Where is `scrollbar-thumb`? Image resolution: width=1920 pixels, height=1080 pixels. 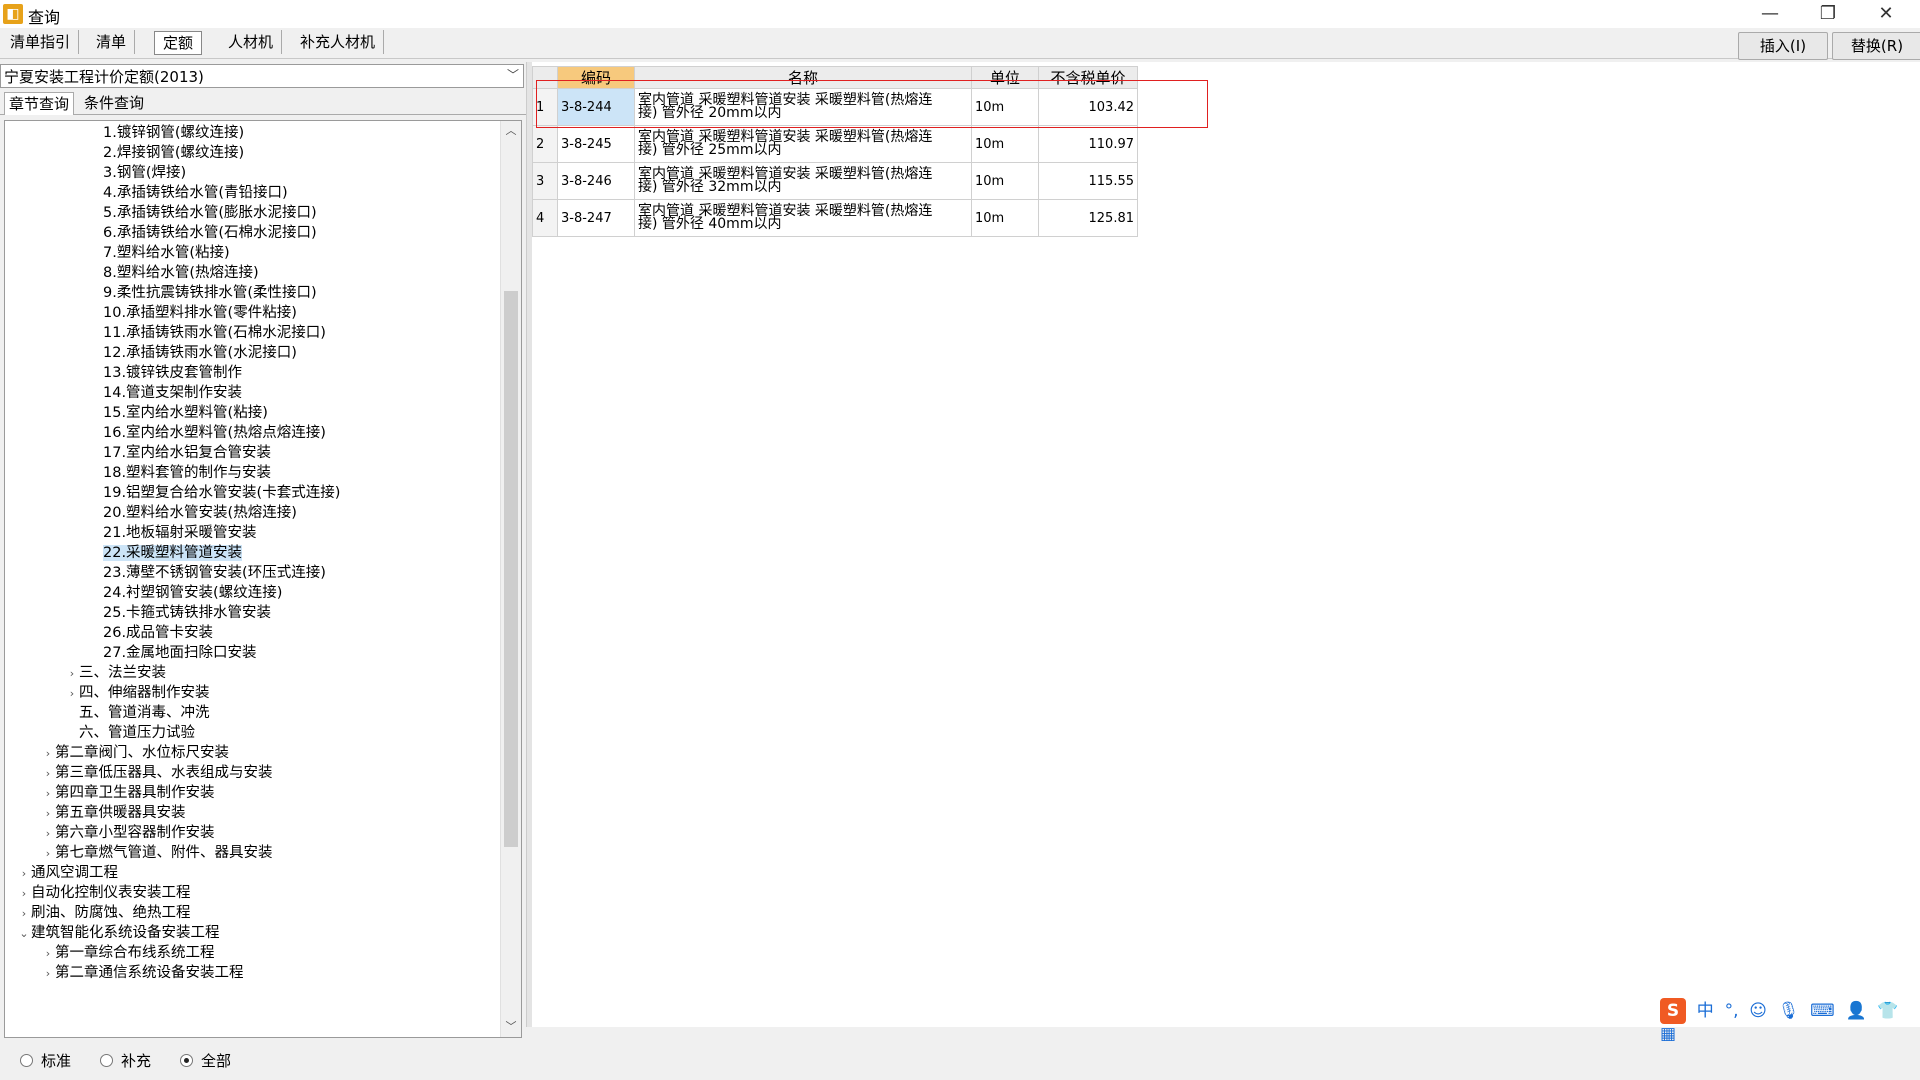
scrollbar-thumb is located at coordinates (511, 569).